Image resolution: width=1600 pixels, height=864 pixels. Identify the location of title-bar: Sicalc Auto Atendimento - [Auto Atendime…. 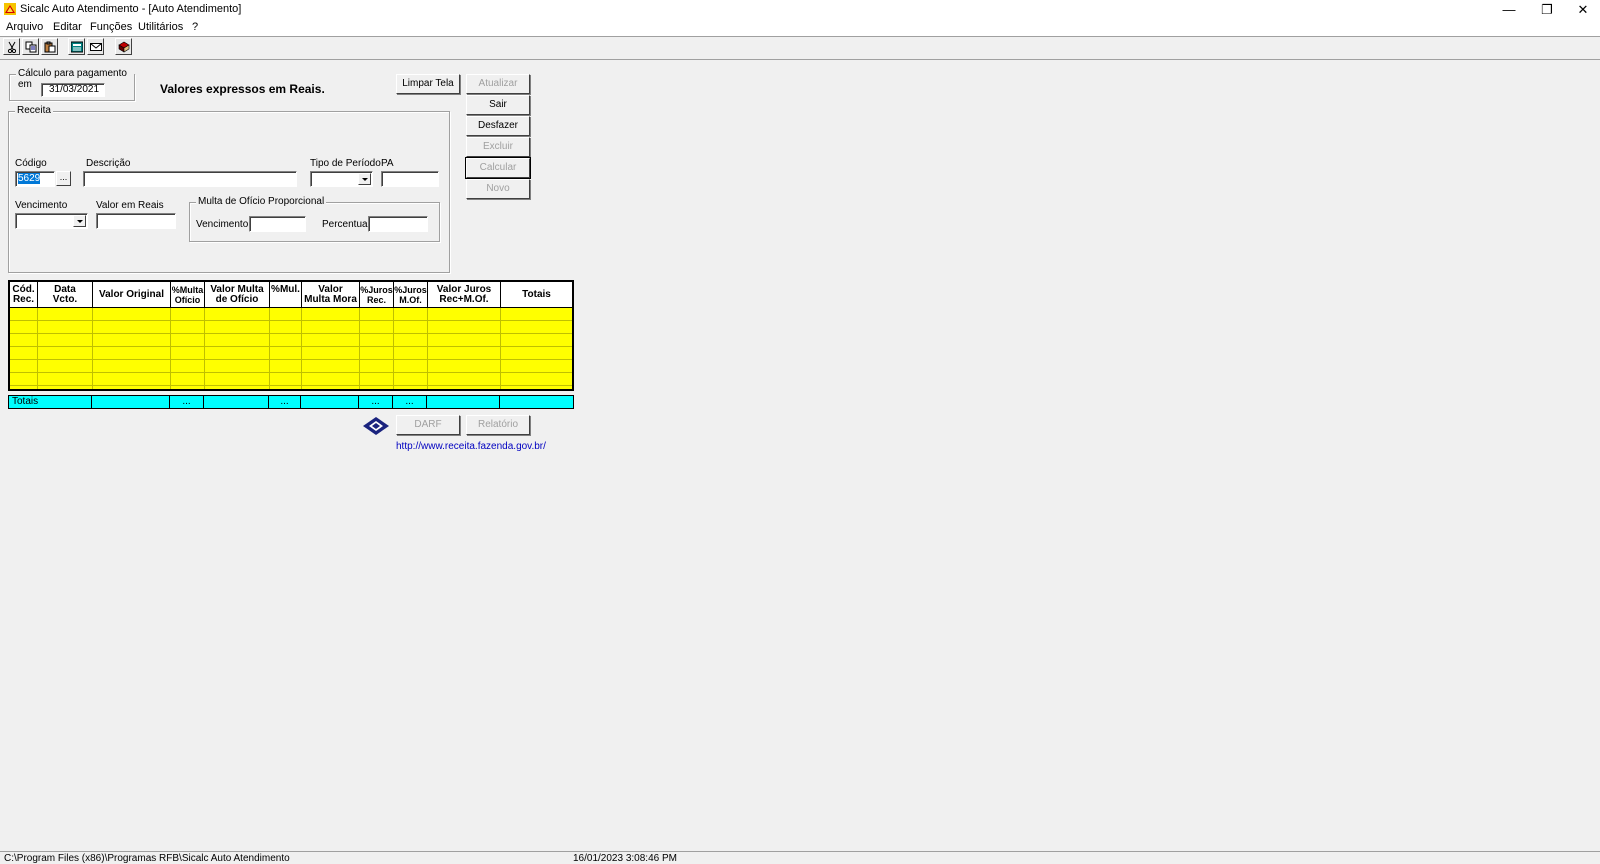
(800, 9).